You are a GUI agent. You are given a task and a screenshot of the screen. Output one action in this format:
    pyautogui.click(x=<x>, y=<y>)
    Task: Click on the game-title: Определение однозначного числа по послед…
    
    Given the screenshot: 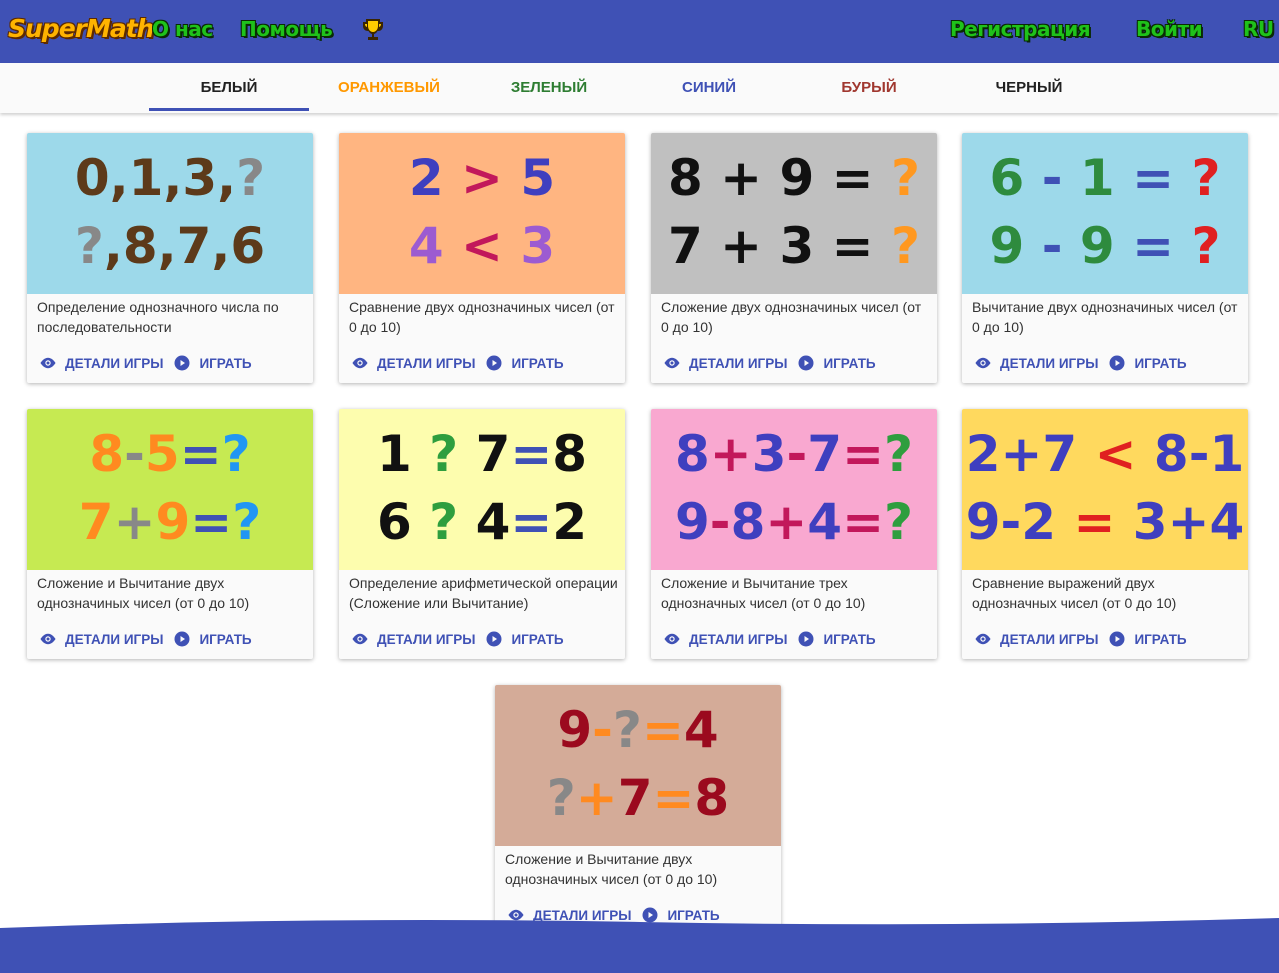 What is the action you would take?
    pyautogui.click(x=158, y=317)
    